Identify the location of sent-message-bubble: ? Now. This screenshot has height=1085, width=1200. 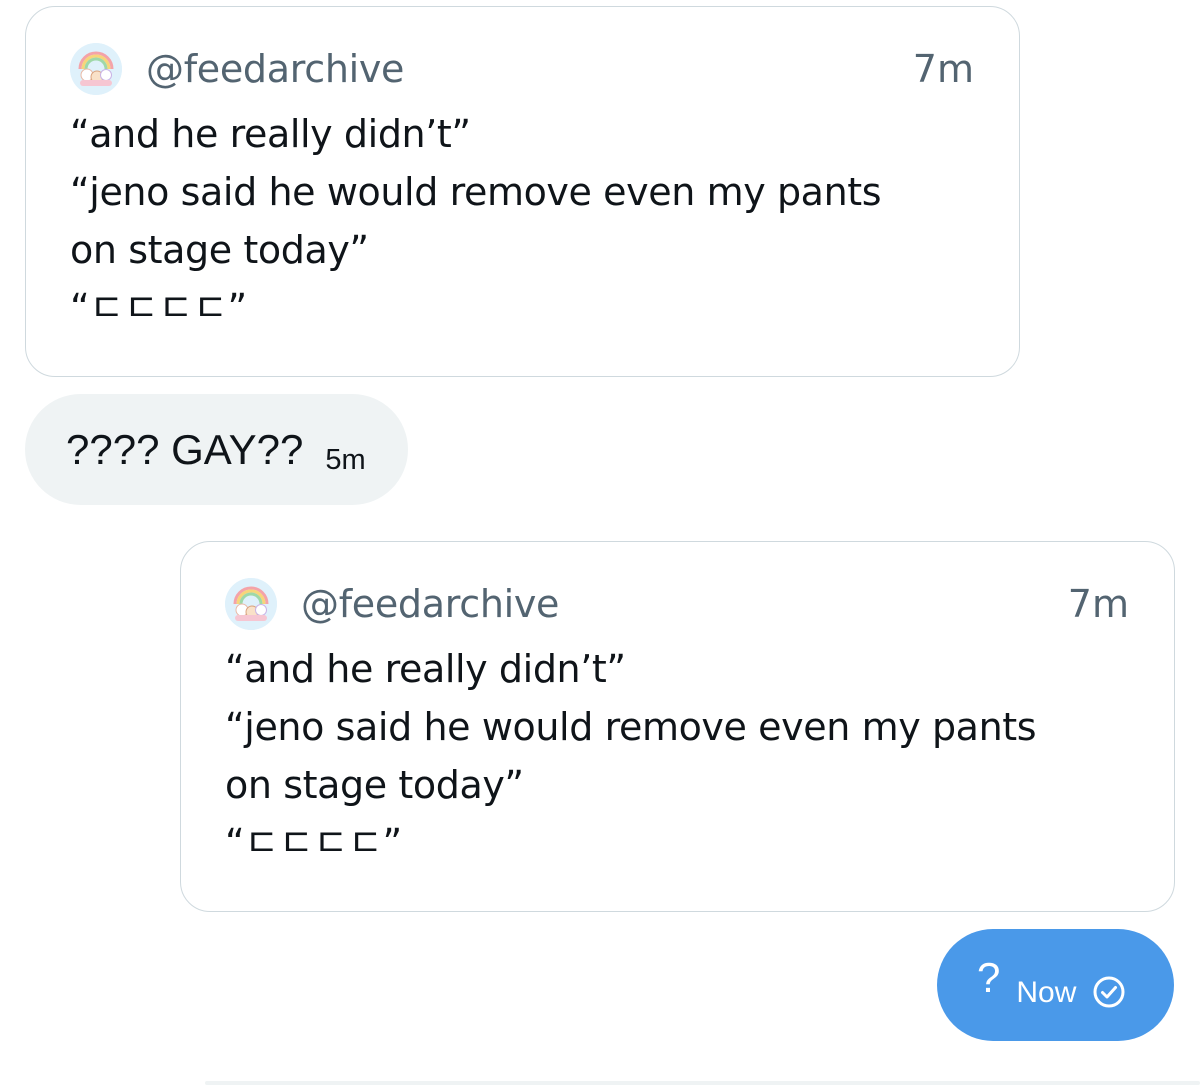
(1055, 985).